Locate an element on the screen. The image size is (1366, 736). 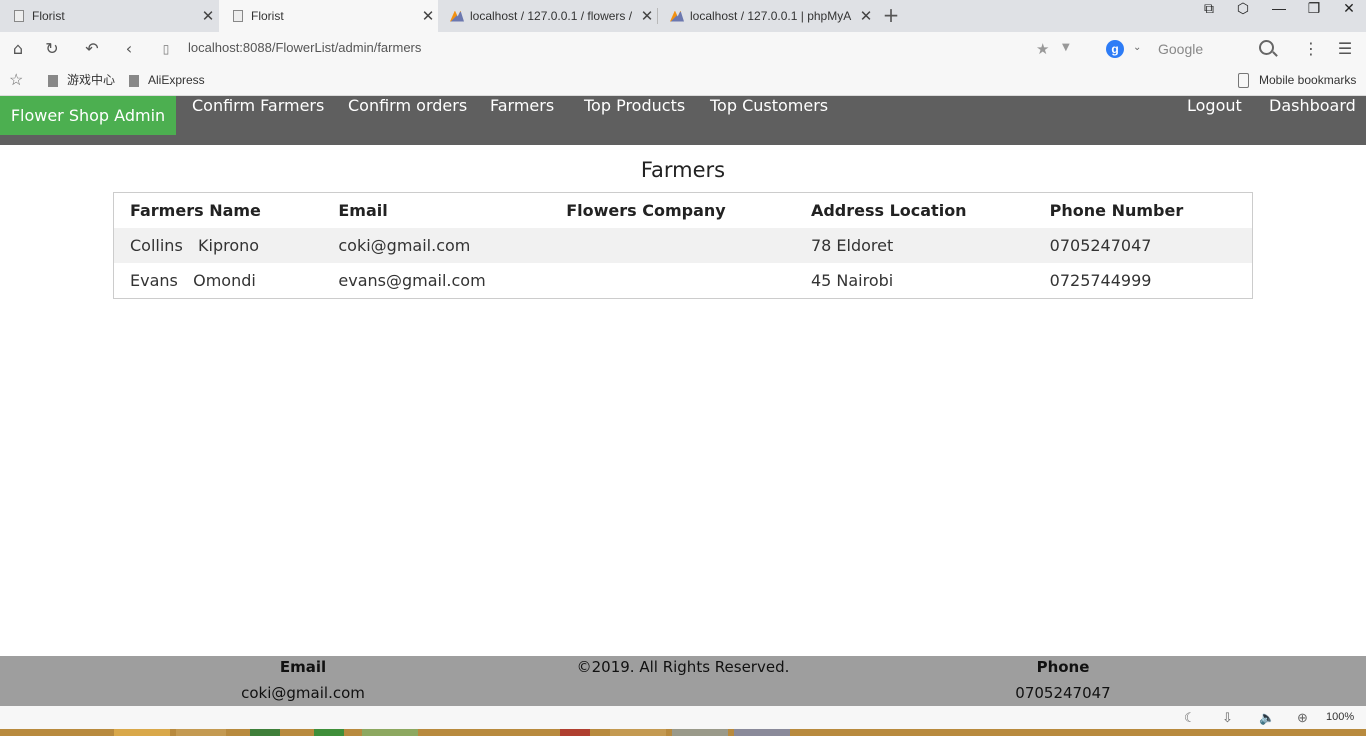
more-icon: ⋮ is located at coordinates (1311, 49).